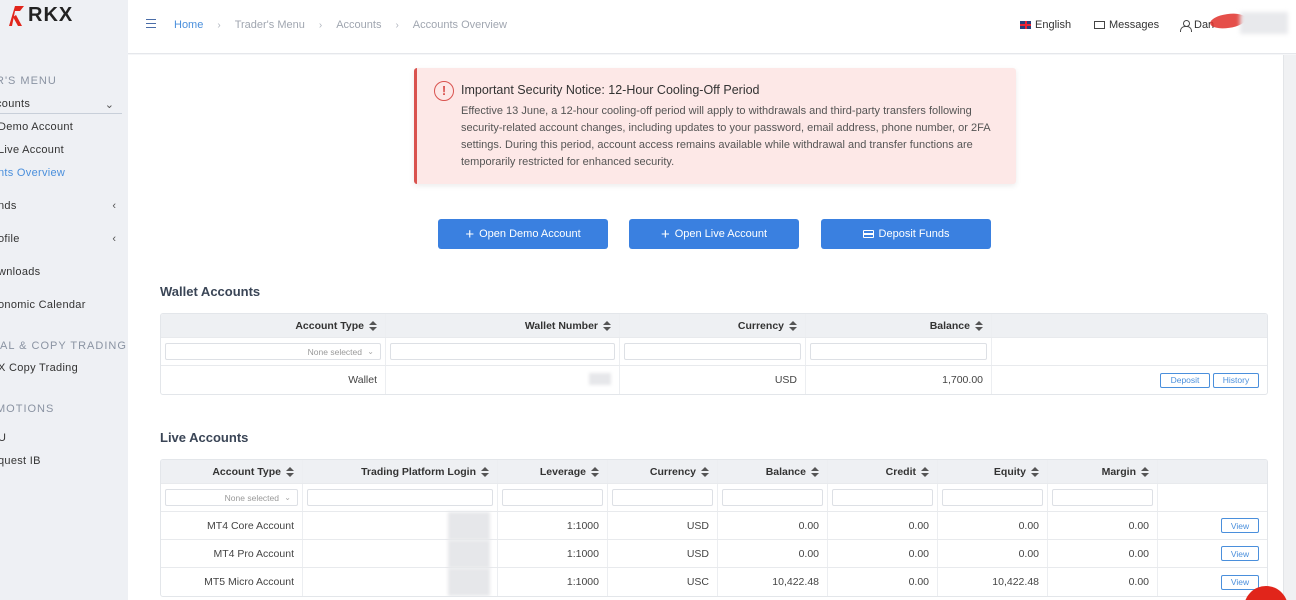 The height and width of the screenshot is (600, 1296). I want to click on language-selector: English, so click(1045, 25).